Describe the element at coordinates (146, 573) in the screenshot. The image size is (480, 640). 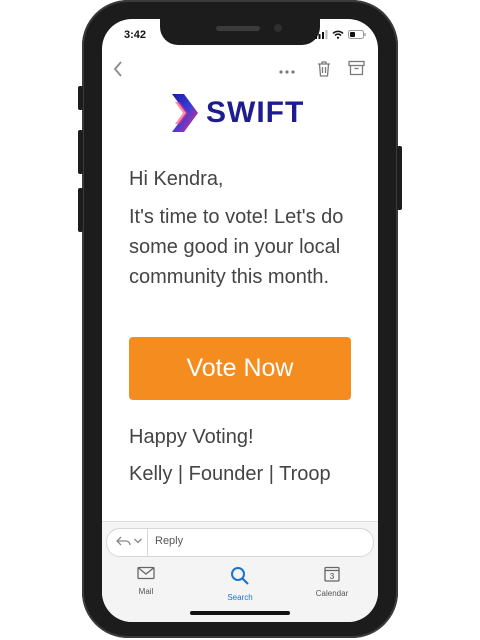
I see `mail-icon` at that location.